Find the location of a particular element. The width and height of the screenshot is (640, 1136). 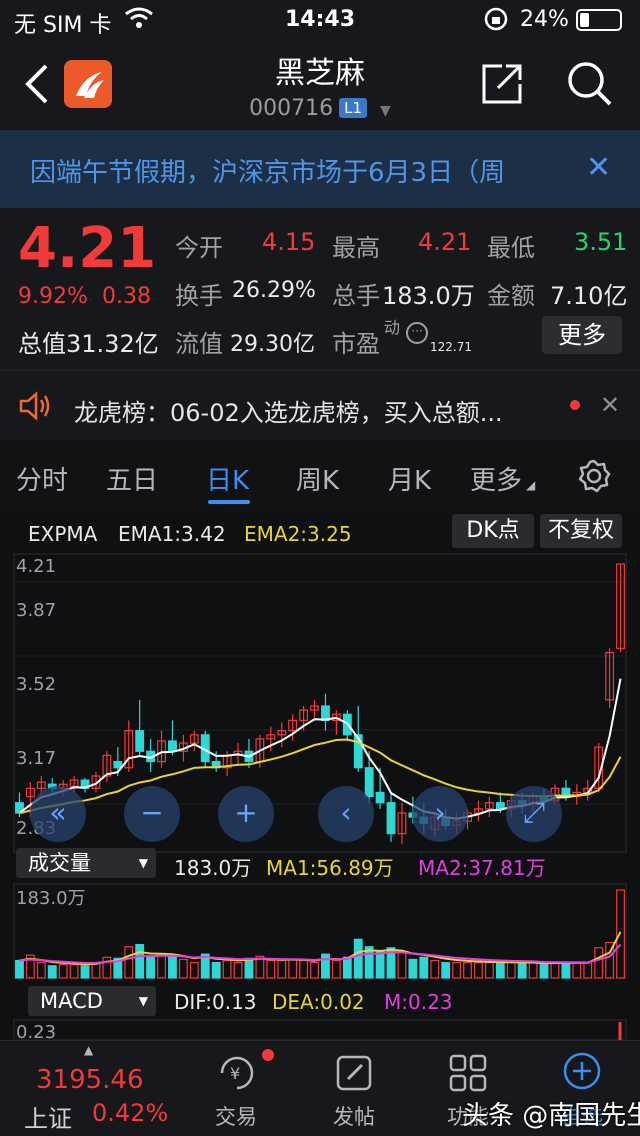

price-tick-4: 3.17 is located at coordinates (36, 758).